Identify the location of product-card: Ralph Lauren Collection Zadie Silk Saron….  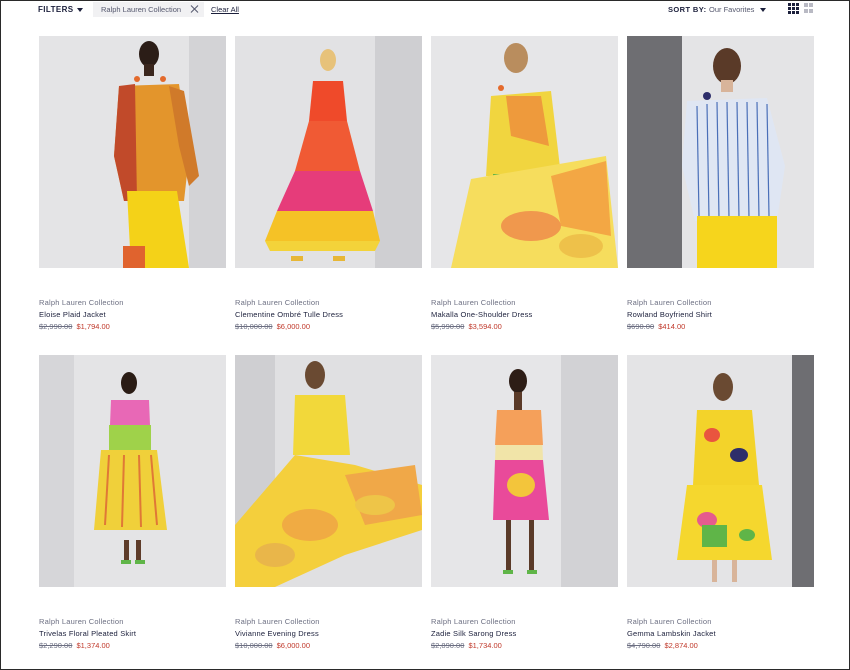
(524, 503).